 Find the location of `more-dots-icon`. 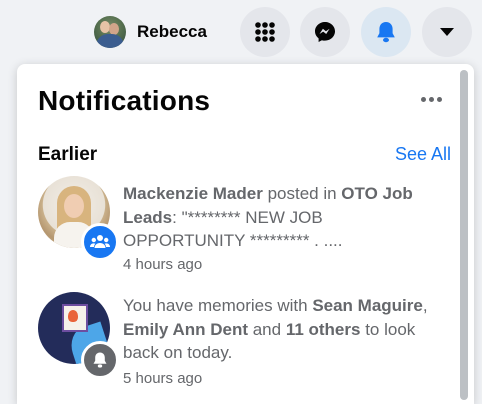

more-dots-icon is located at coordinates (431, 99).